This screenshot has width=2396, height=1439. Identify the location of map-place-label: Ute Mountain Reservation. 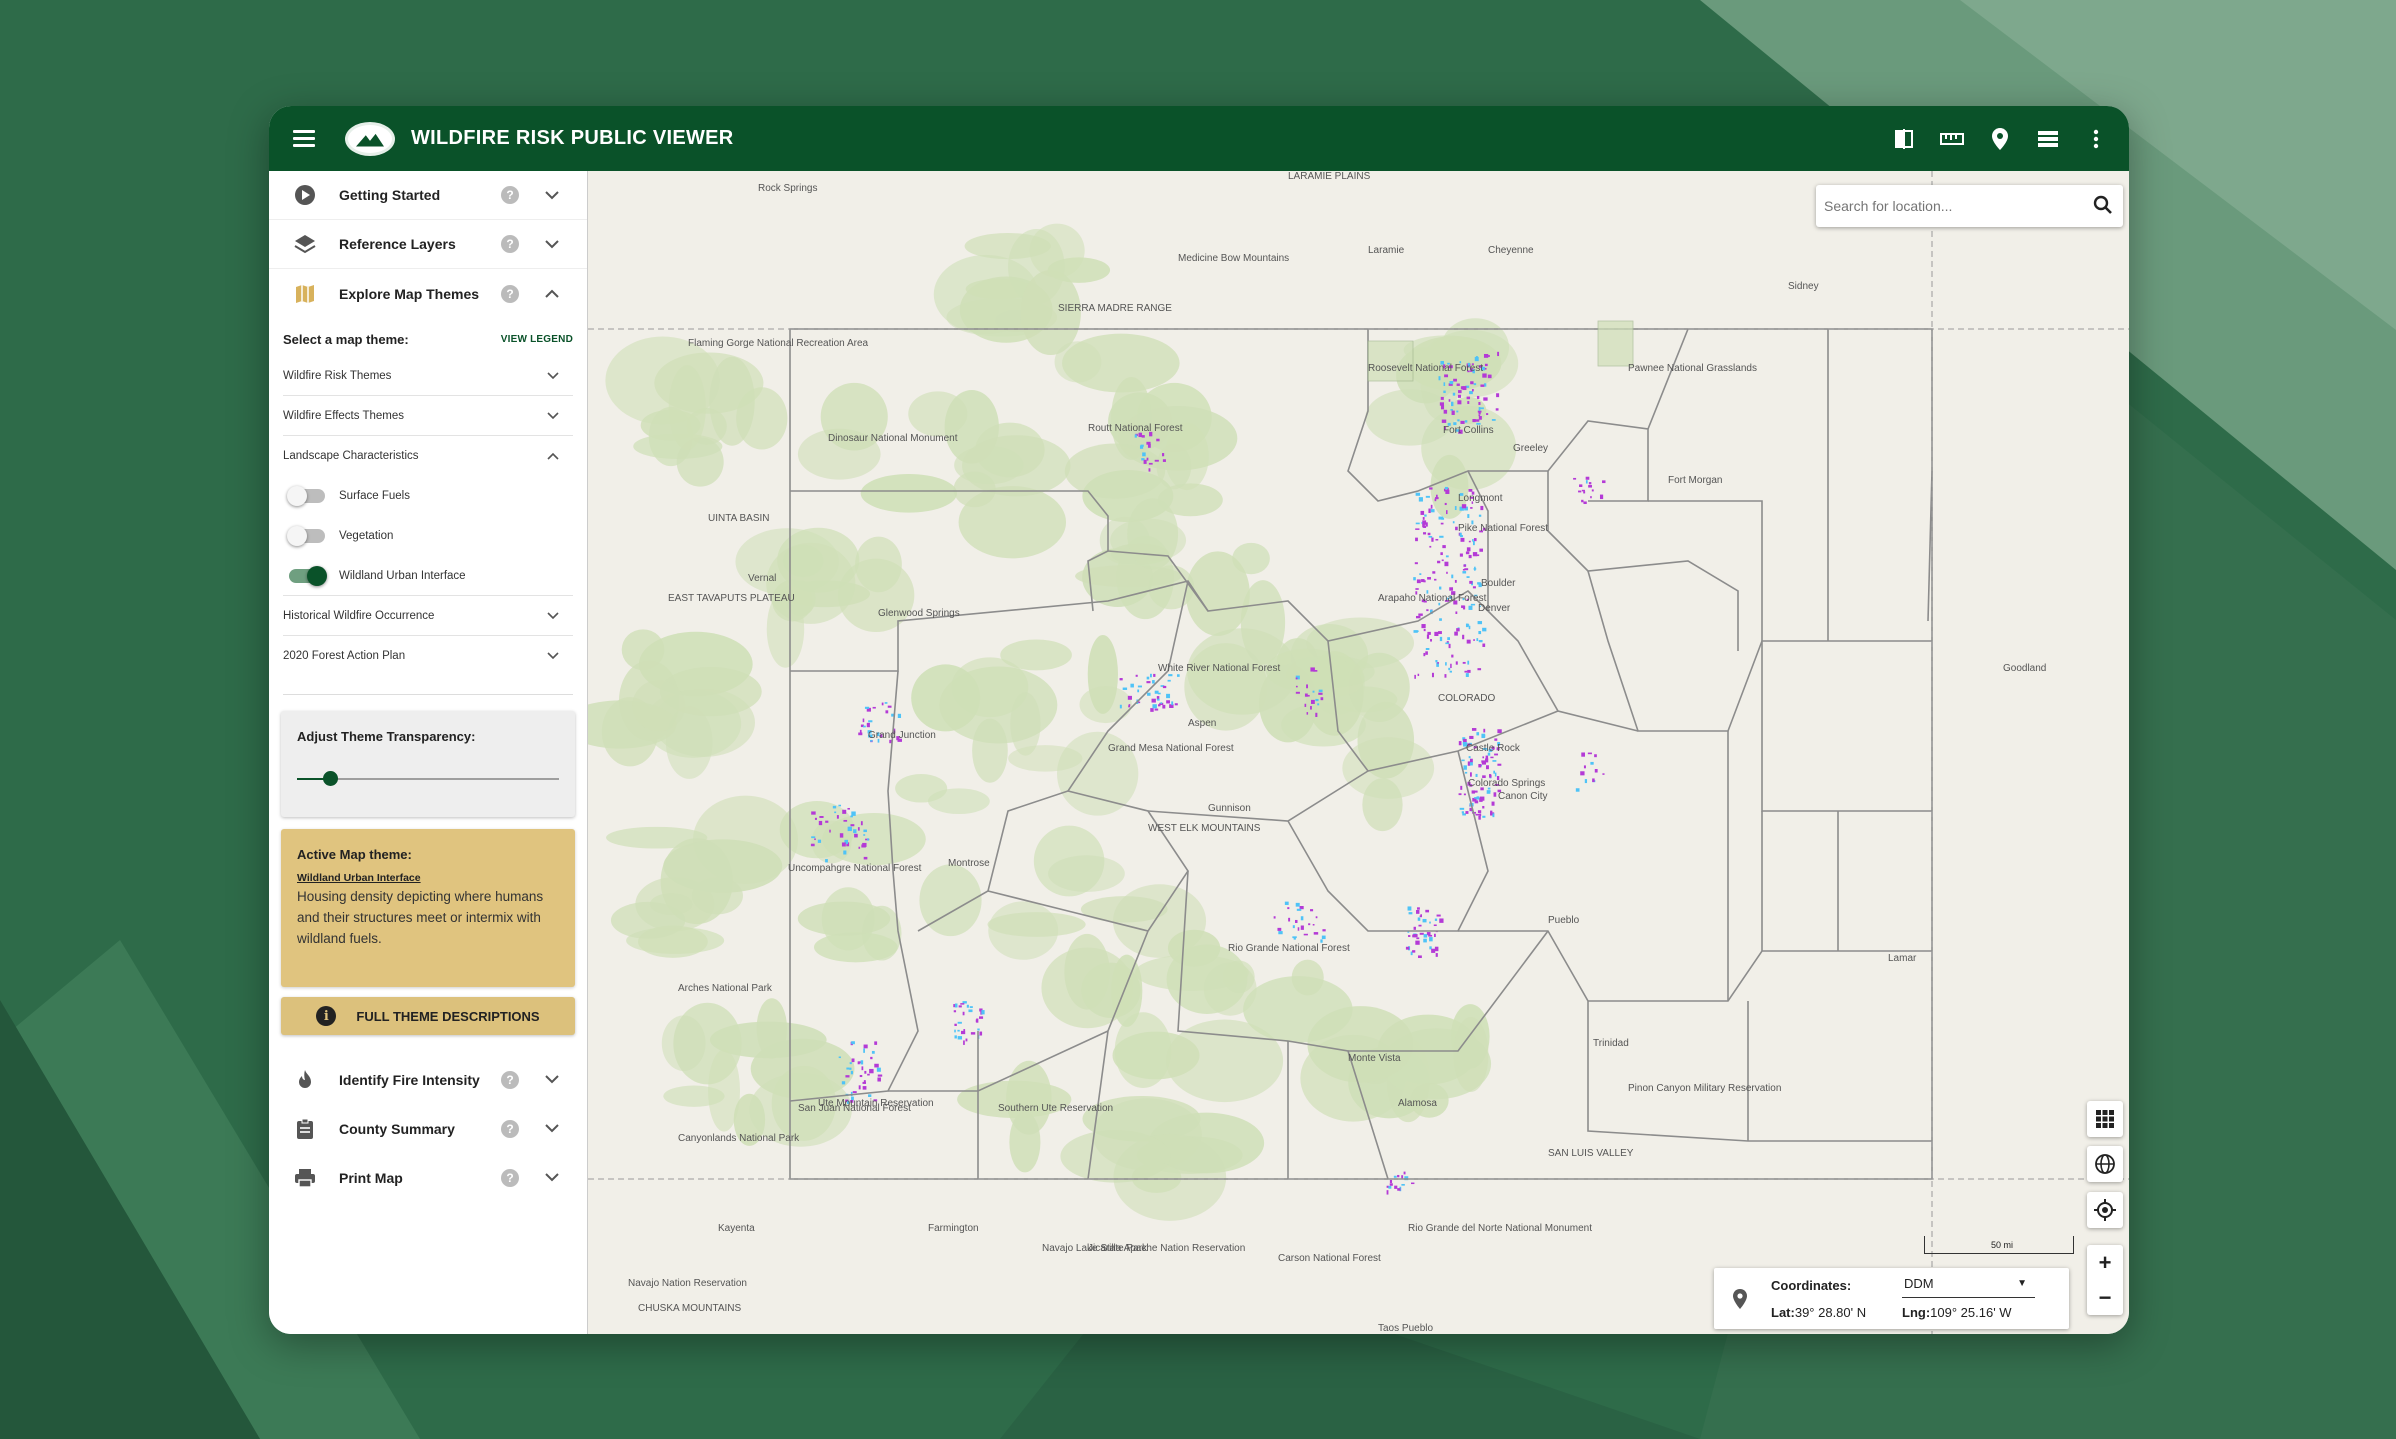
(876, 1103).